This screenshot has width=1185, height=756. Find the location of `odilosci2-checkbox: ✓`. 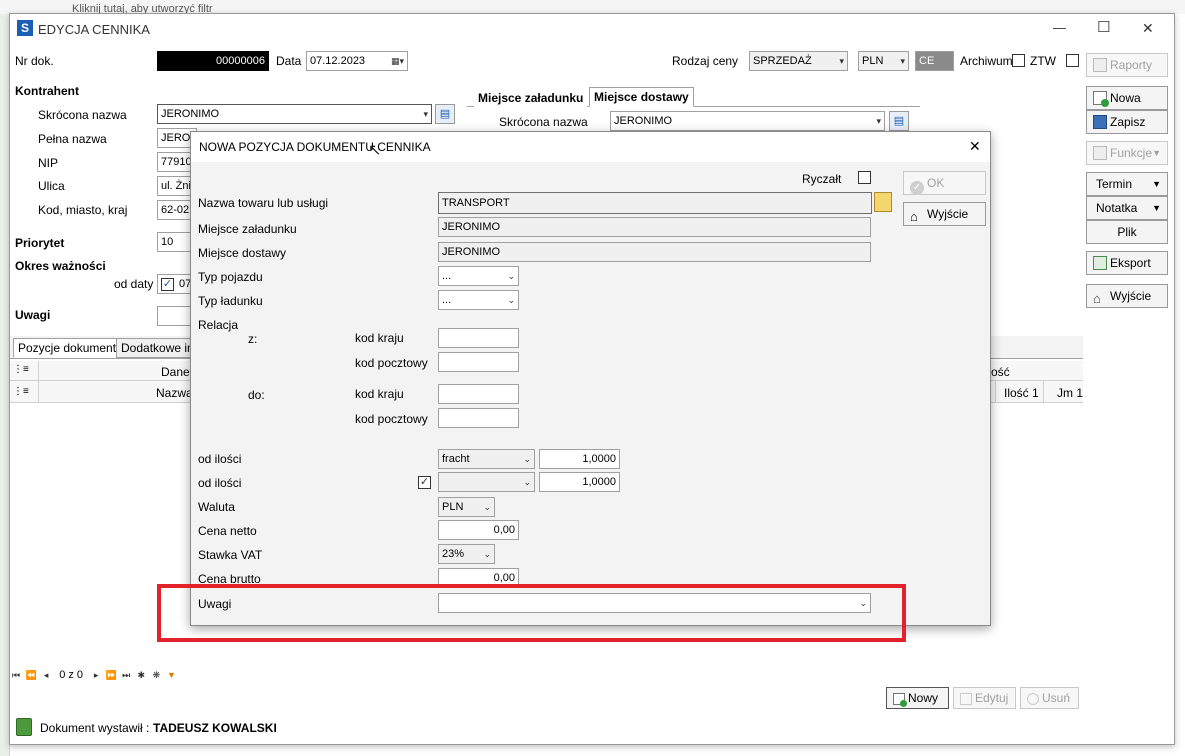

odilosci2-checkbox: ✓ is located at coordinates (424, 482).